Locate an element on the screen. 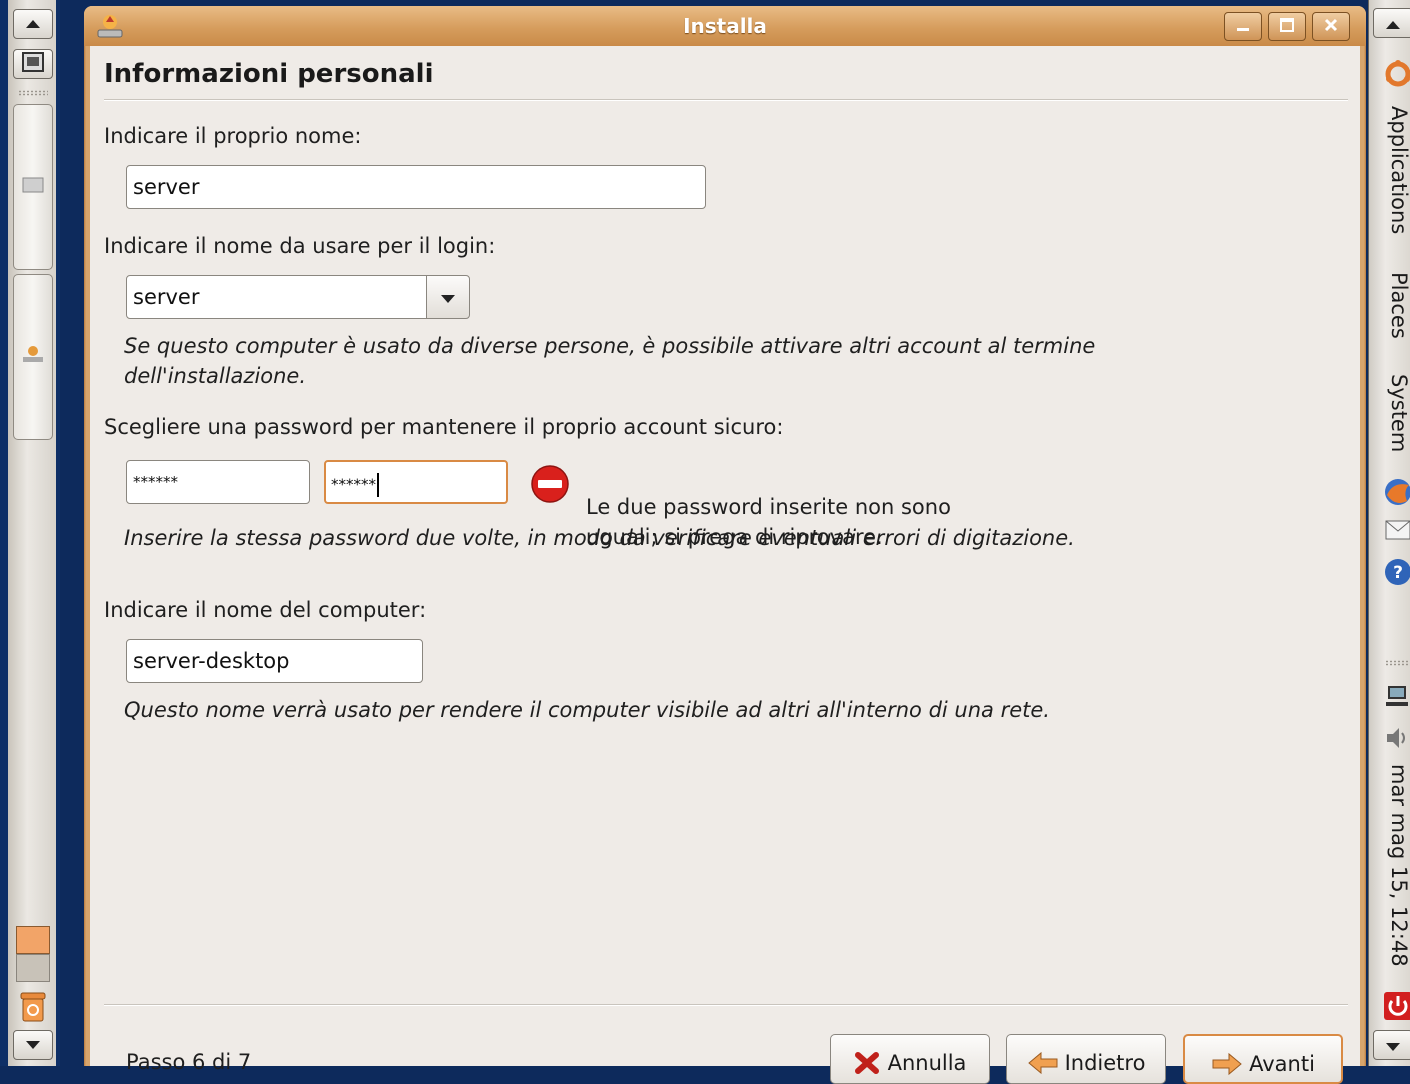  back-button: Indietro is located at coordinates (1086, 1059).